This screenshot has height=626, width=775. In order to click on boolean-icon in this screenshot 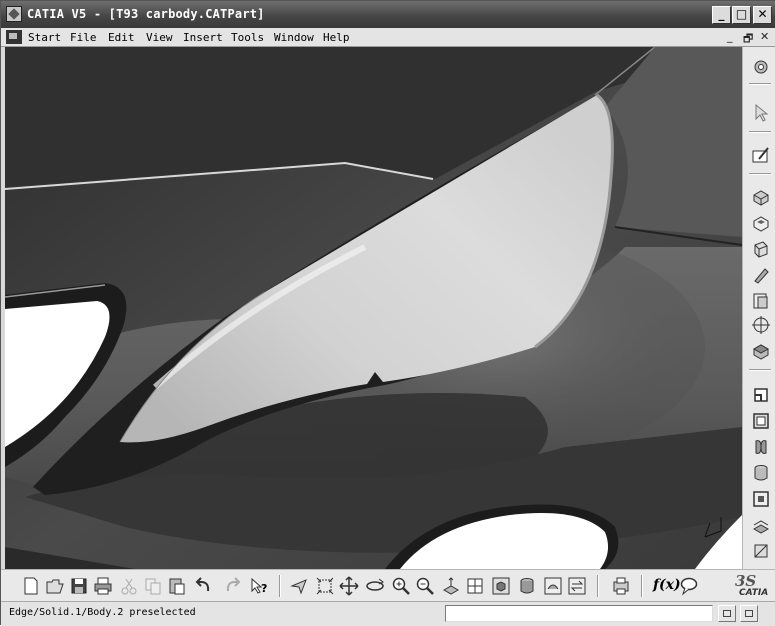, I will do `click(761, 551)`.